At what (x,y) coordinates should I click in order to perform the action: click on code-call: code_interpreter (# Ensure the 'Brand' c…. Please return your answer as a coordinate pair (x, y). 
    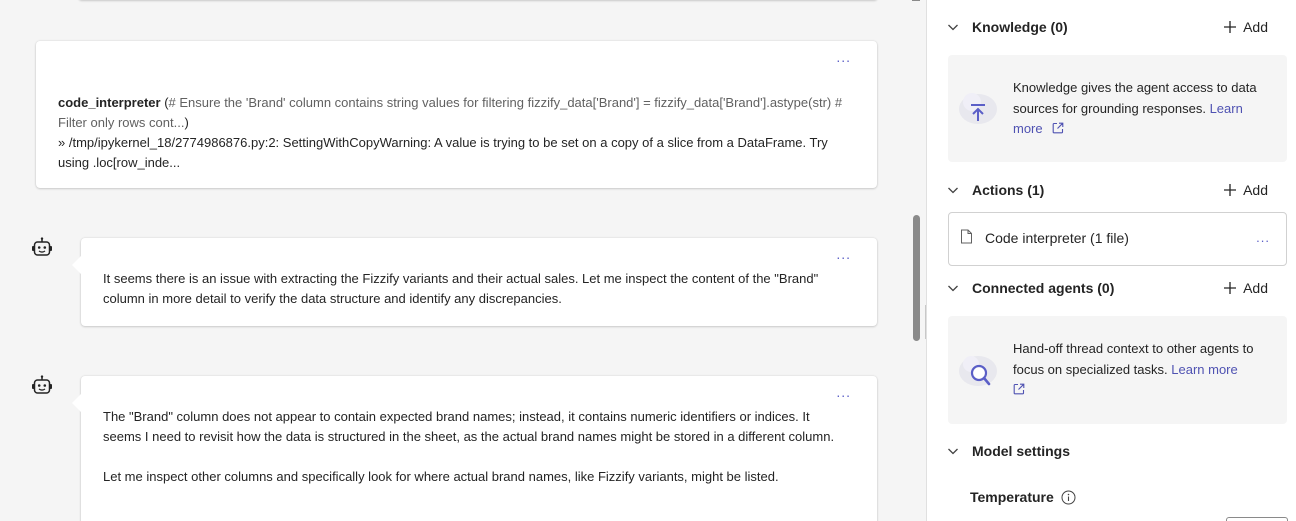
    Looking at the image, I should click on (456, 113).